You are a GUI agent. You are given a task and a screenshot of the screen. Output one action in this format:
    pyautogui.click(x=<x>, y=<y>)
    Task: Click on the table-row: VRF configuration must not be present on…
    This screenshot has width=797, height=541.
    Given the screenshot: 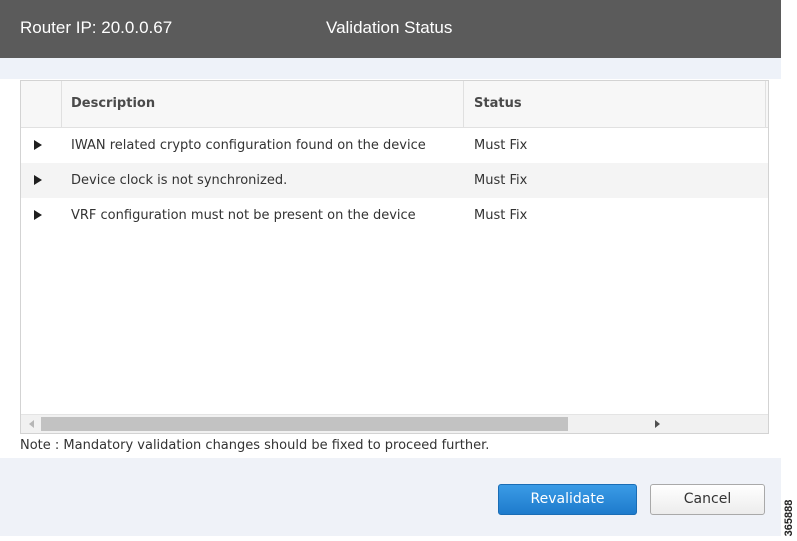 What is the action you would take?
    pyautogui.click(x=394, y=215)
    